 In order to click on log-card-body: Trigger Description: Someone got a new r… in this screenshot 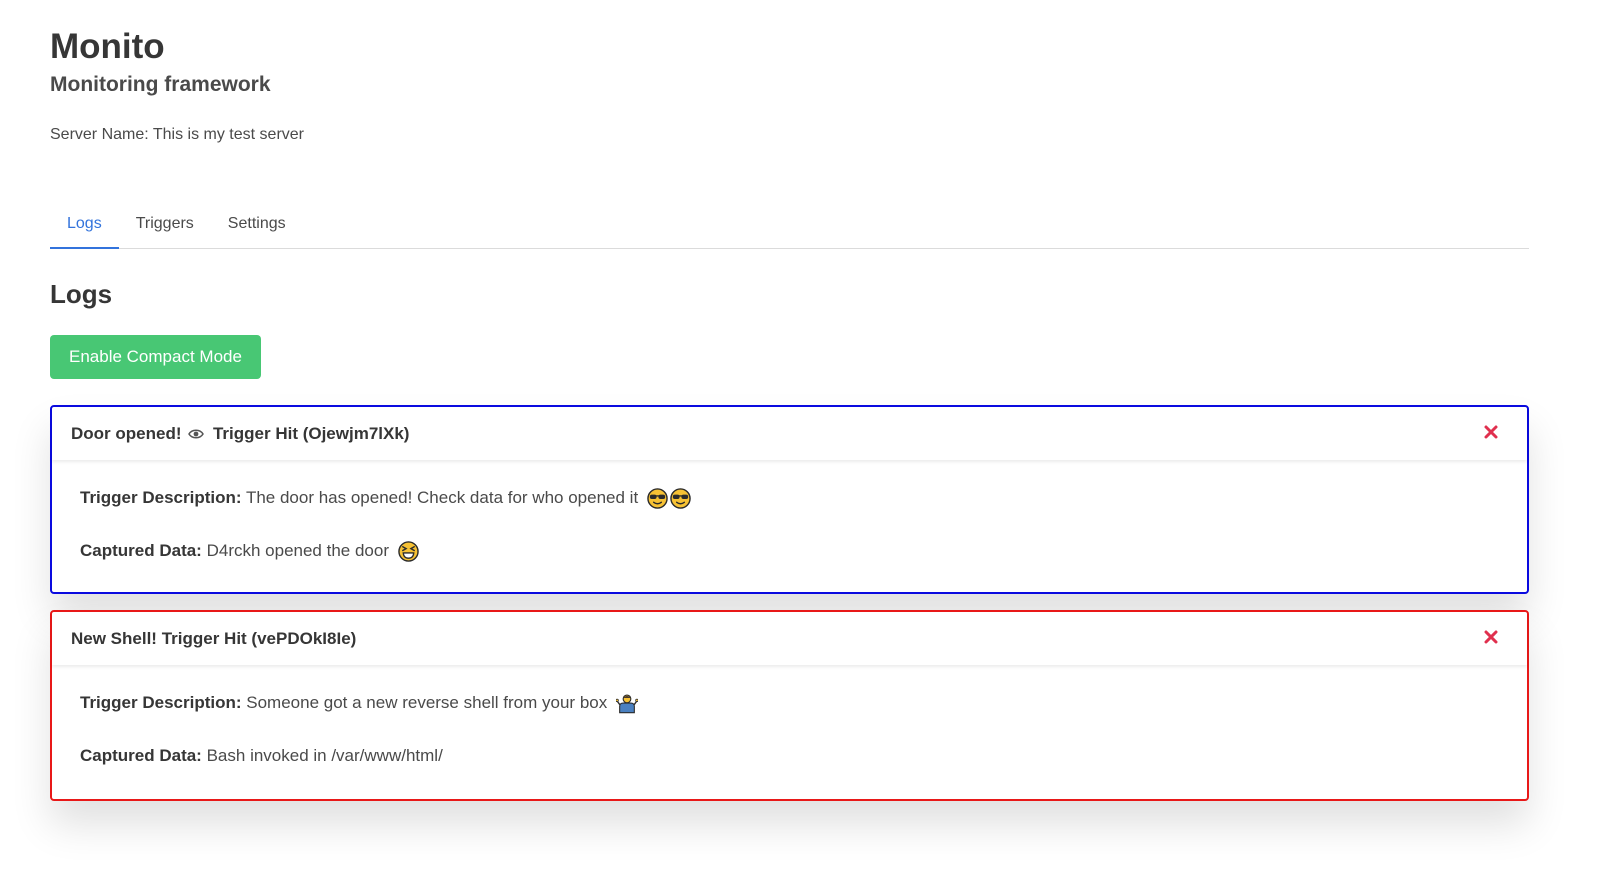, I will do `click(789, 716)`.